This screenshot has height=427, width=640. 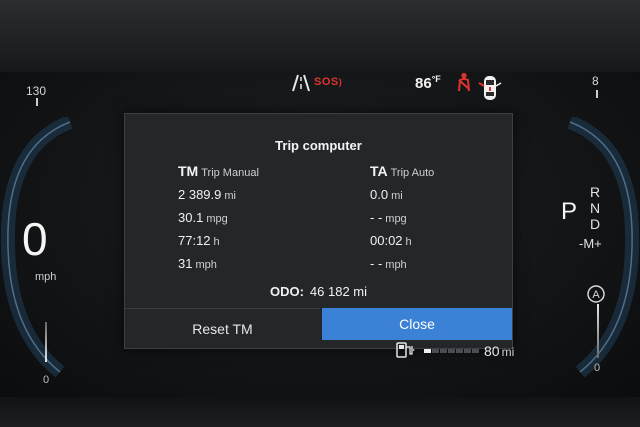 What do you see at coordinates (412, 173) in the screenshot?
I see `ta-name: Trip Auto` at bounding box center [412, 173].